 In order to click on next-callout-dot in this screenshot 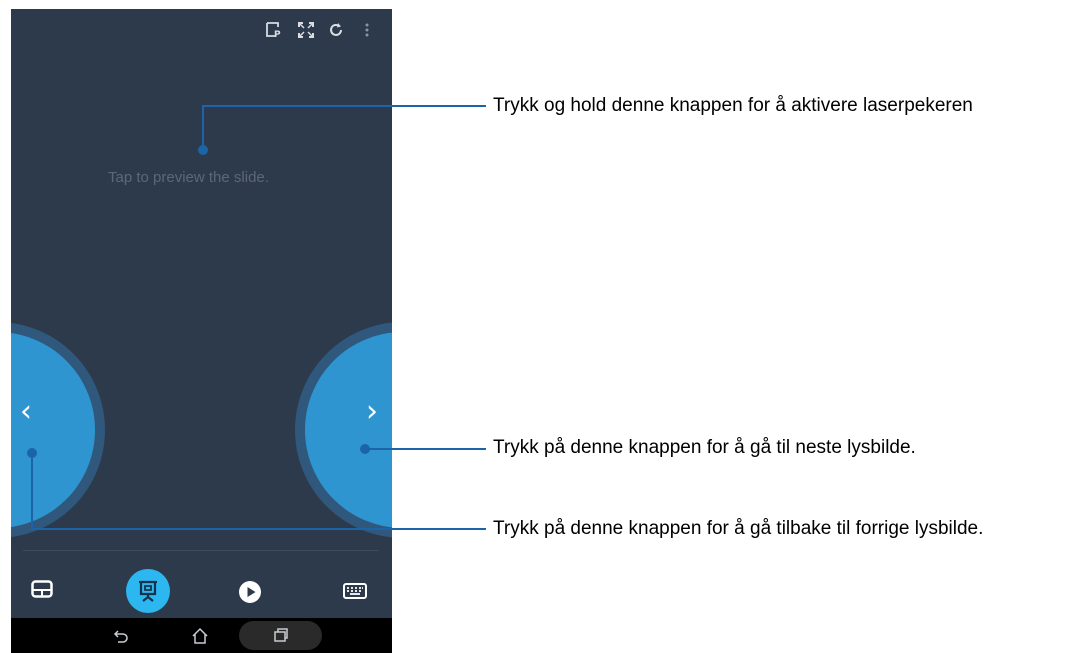, I will do `click(365, 449)`.